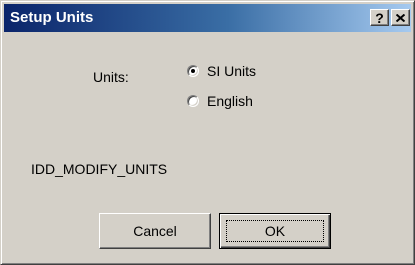 The height and width of the screenshot is (265, 415). What do you see at coordinates (230, 101) in the screenshot?
I see `radio-english-label: English` at bounding box center [230, 101].